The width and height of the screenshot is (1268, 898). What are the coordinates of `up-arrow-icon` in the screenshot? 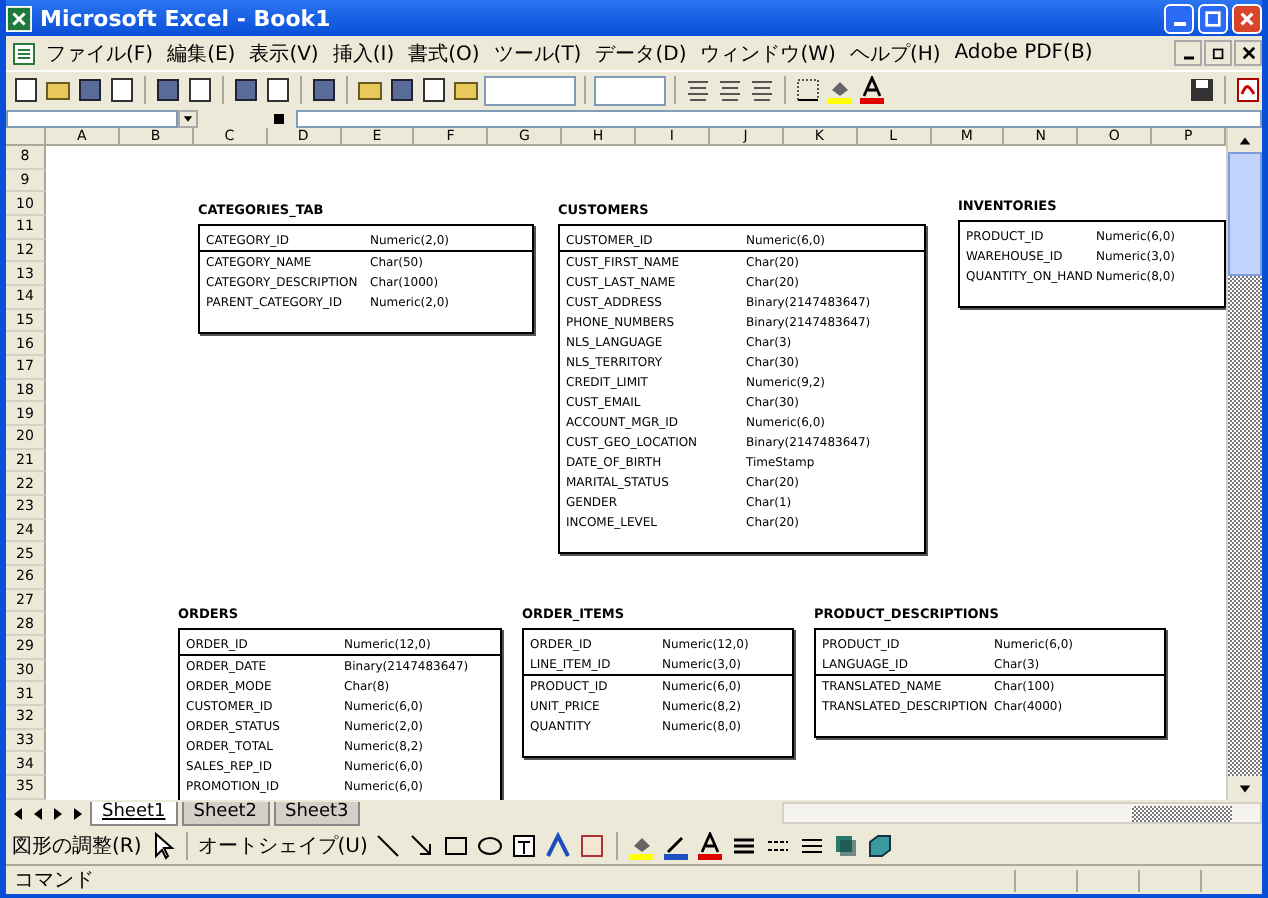 It's located at (1245, 140).